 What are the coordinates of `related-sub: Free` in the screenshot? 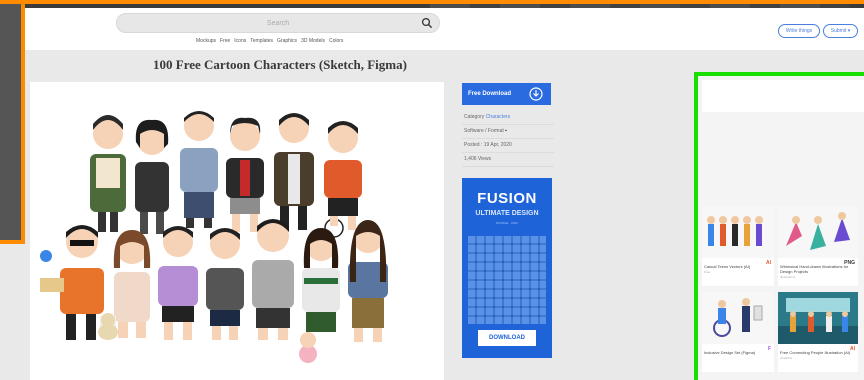 It's located at (707, 272).